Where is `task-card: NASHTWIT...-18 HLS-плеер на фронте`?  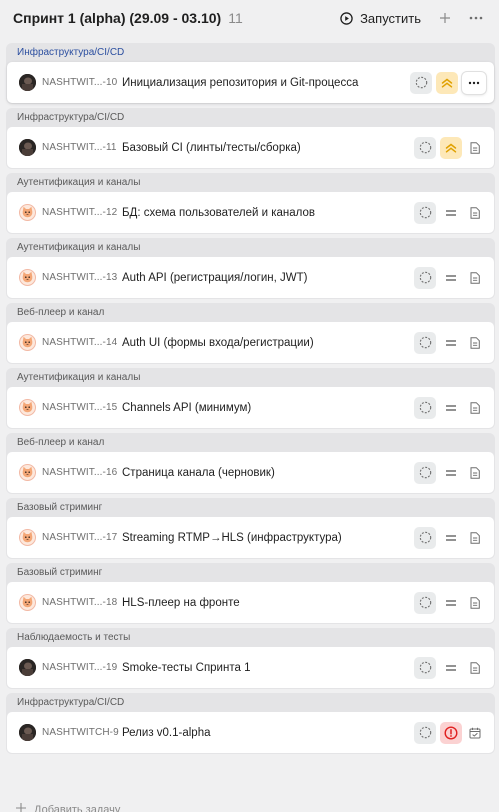 task-card: NASHTWIT...-18 HLS-плеер на фронте is located at coordinates (250, 602).